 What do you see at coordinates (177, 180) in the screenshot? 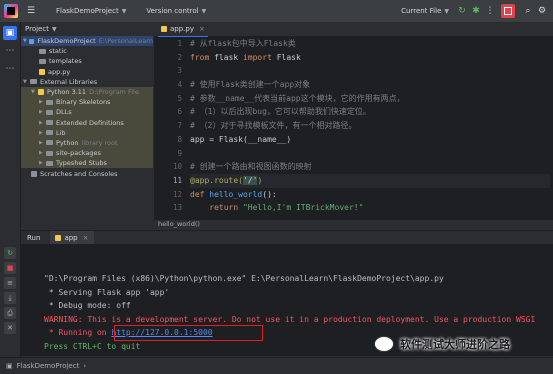
I see `line-number: 11` at bounding box center [177, 180].